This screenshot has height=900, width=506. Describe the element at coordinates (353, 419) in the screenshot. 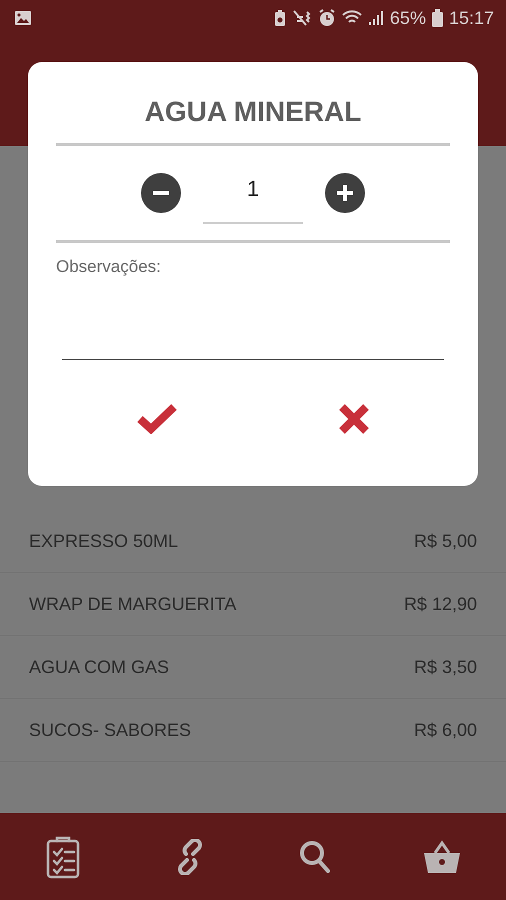

I see `close-icon` at that location.